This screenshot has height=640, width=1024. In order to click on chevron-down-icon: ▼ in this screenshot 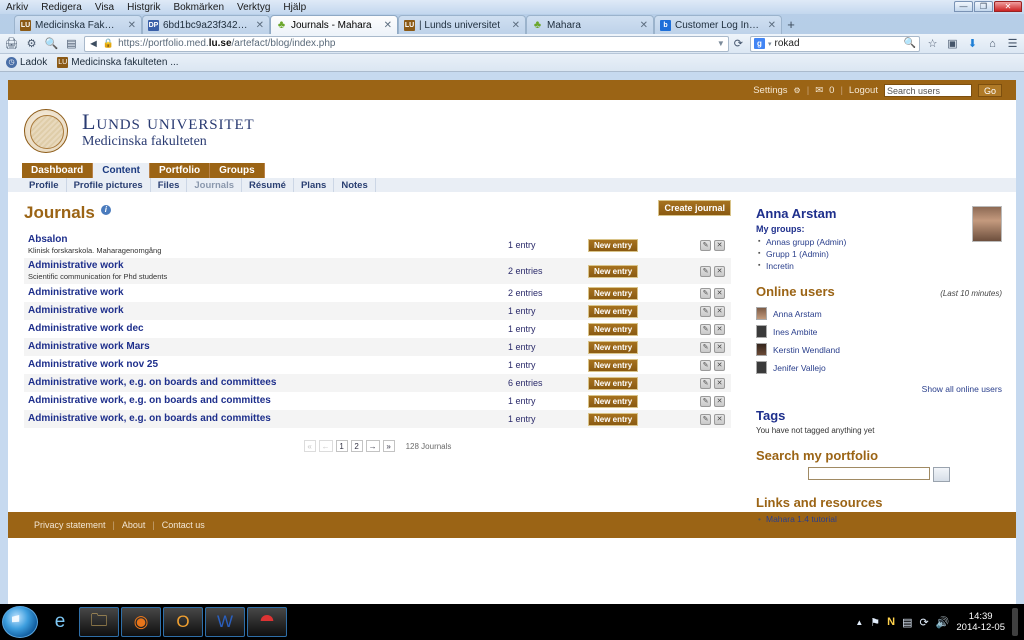, I will do `click(721, 43)`.